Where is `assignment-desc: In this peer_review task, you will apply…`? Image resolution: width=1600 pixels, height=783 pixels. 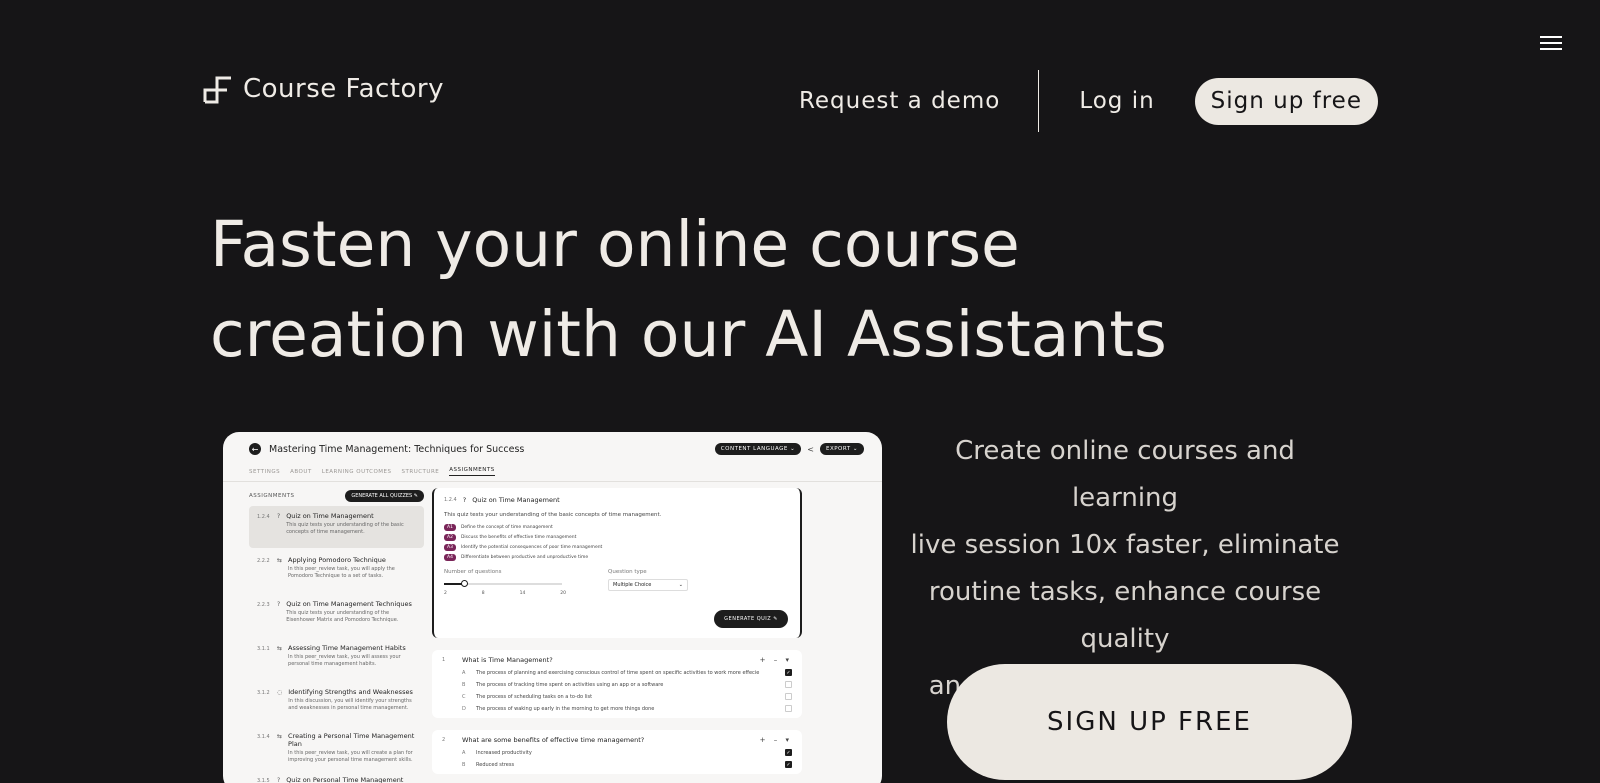
assignment-desc: In this peer_review task, you will apply… is located at coordinates (341, 572).